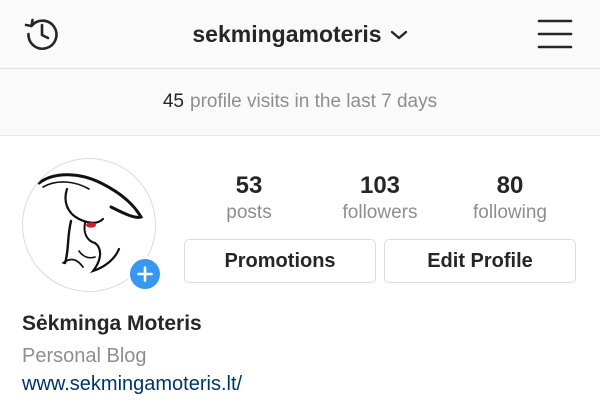 The width and height of the screenshot is (600, 413). I want to click on followers-count: 103, so click(380, 185).